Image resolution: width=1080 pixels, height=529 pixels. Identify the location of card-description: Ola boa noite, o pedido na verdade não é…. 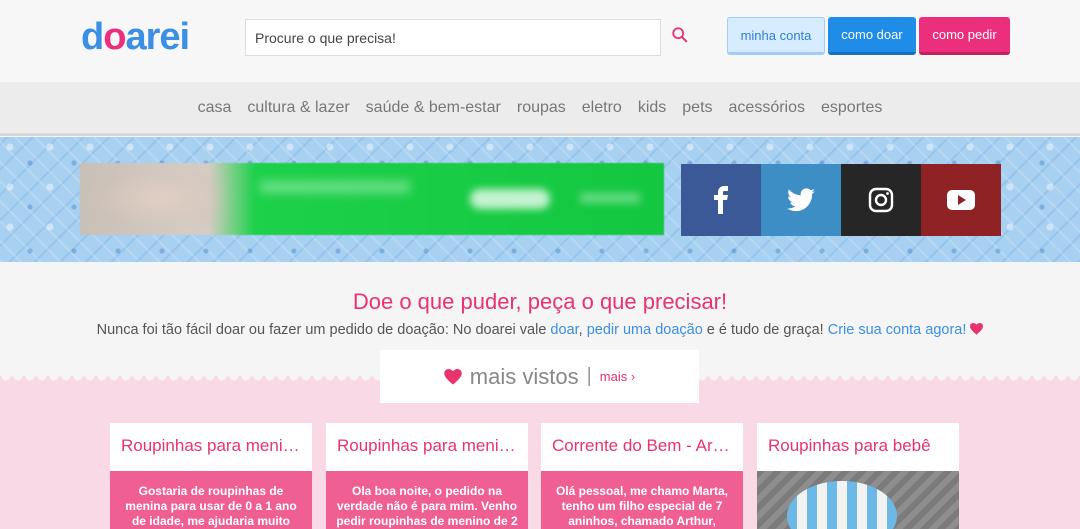
(427, 500).